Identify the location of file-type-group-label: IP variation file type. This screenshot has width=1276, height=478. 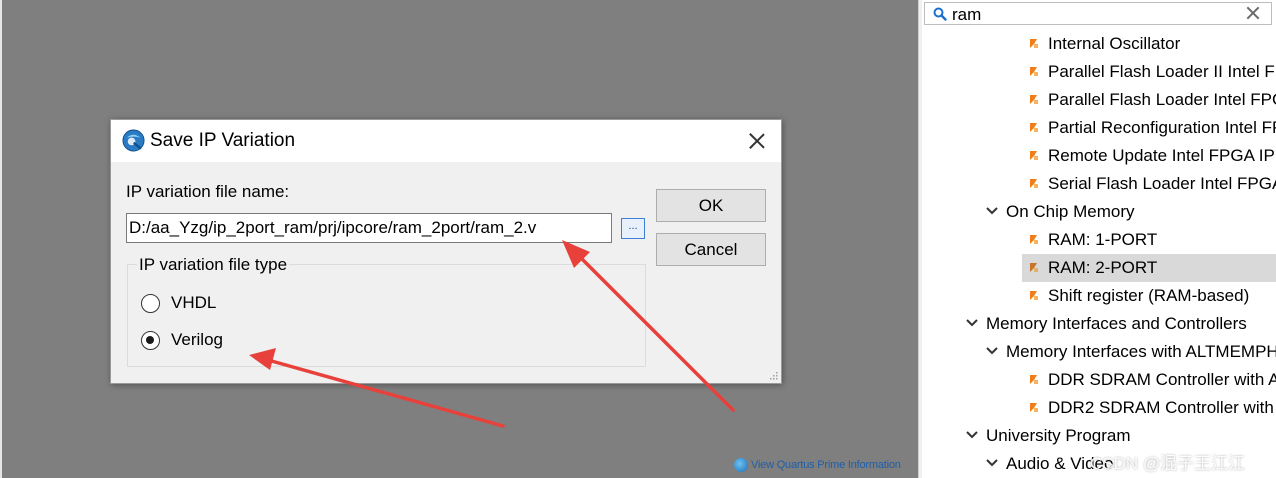
(213, 265).